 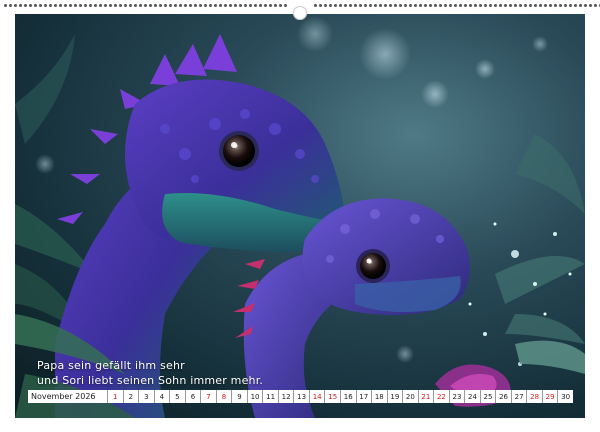 What do you see at coordinates (178, 396) in the screenshot?
I see `calendar-day: 5` at bounding box center [178, 396].